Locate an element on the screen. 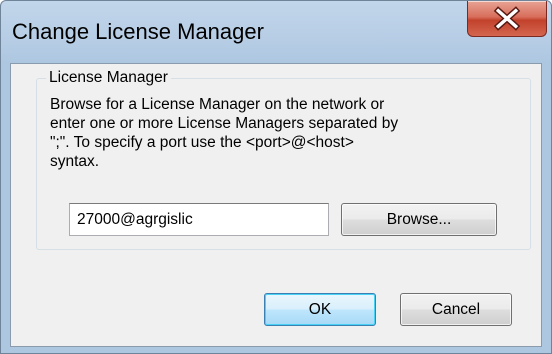 The height and width of the screenshot is (354, 552). ok-button: OK is located at coordinates (320, 309).